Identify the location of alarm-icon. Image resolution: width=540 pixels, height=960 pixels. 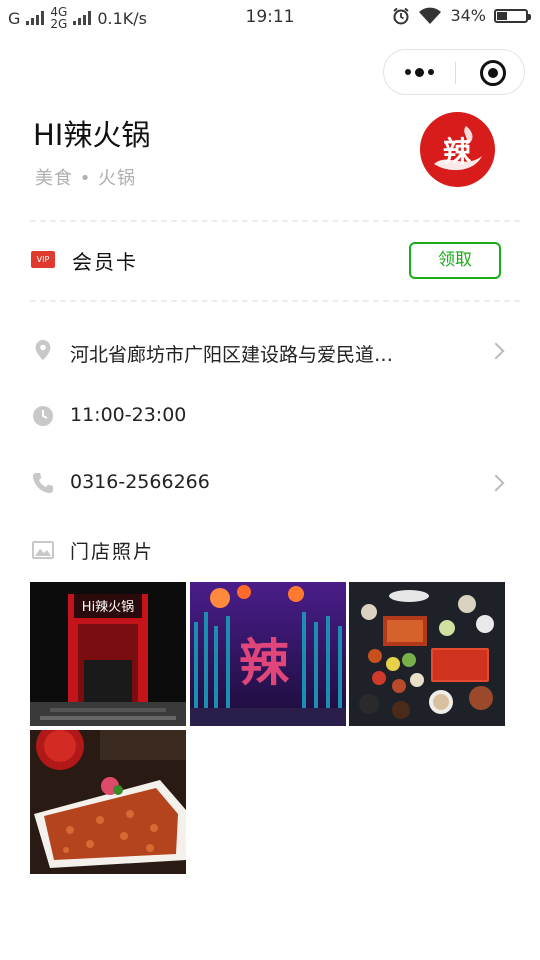
(401, 15).